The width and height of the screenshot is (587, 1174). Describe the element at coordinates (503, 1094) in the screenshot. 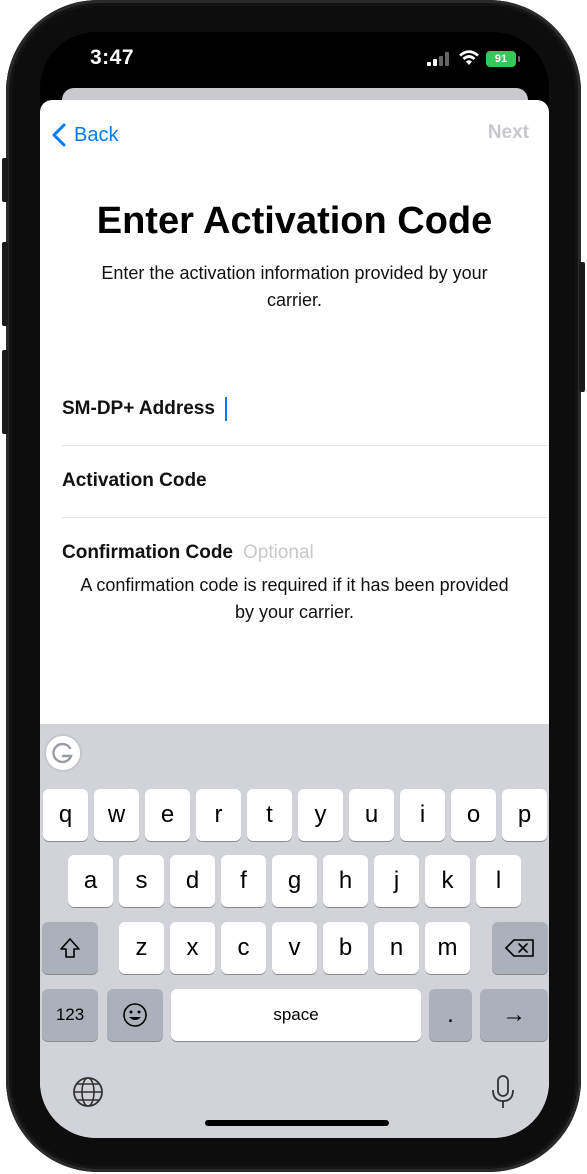

I see `microphone-icon` at that location.